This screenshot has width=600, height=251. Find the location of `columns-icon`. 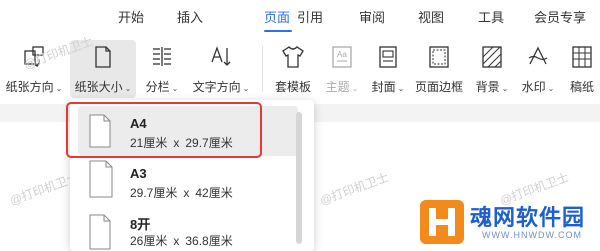

columns-icon is located at coordinates (162, 56).